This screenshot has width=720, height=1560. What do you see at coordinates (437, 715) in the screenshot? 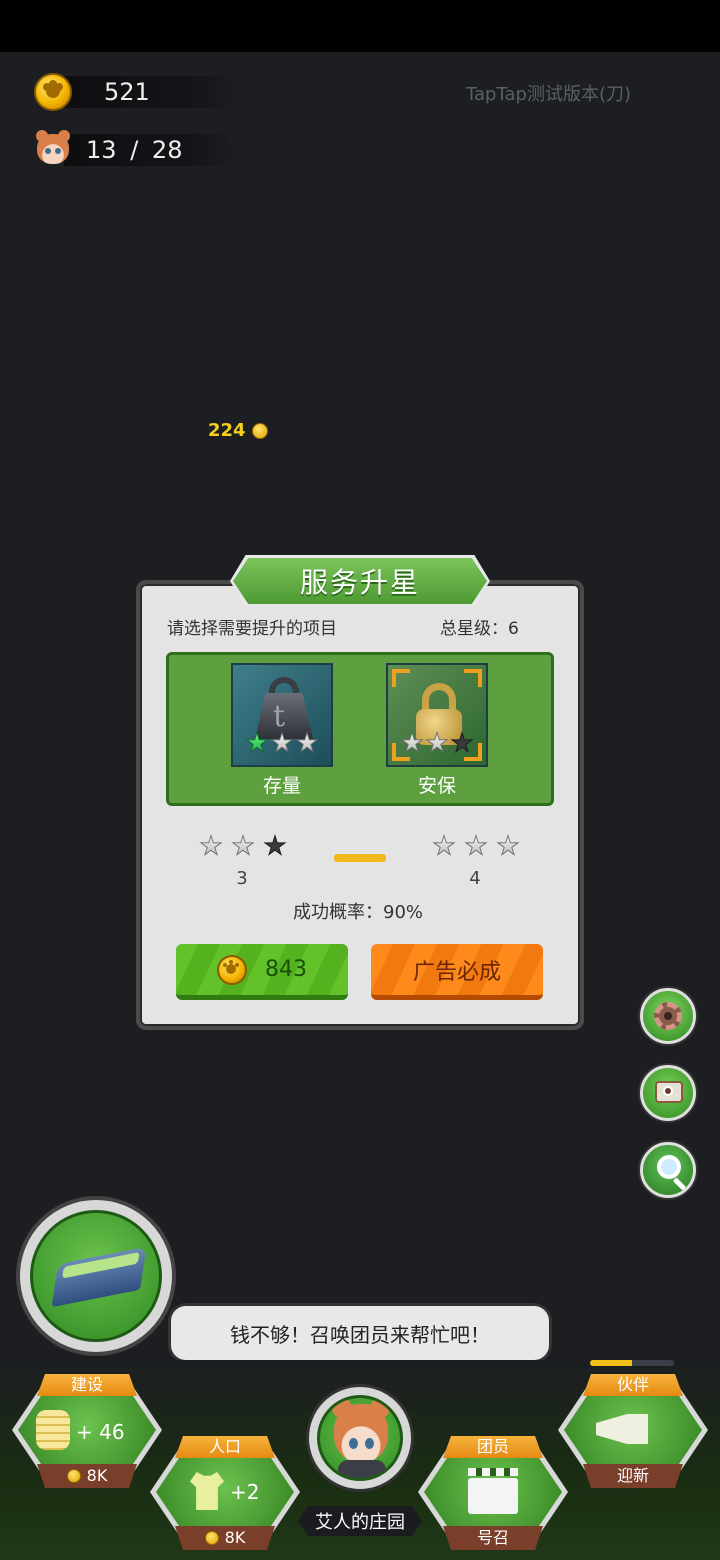
I see `item-tile-selected` at bounding box center [437, 715].